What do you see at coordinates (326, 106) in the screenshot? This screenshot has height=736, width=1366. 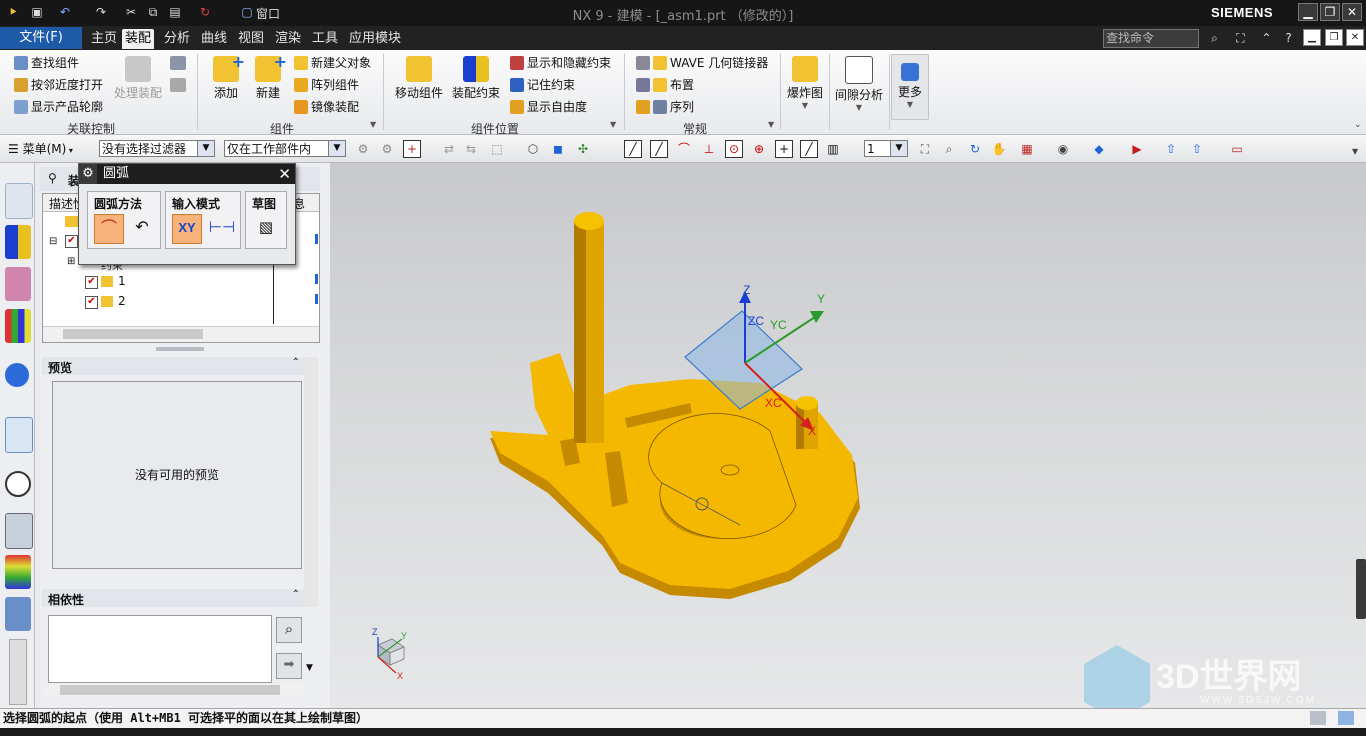 I see `mirror-assembly-button: 镜像装配` at bounding box center [326, 106].